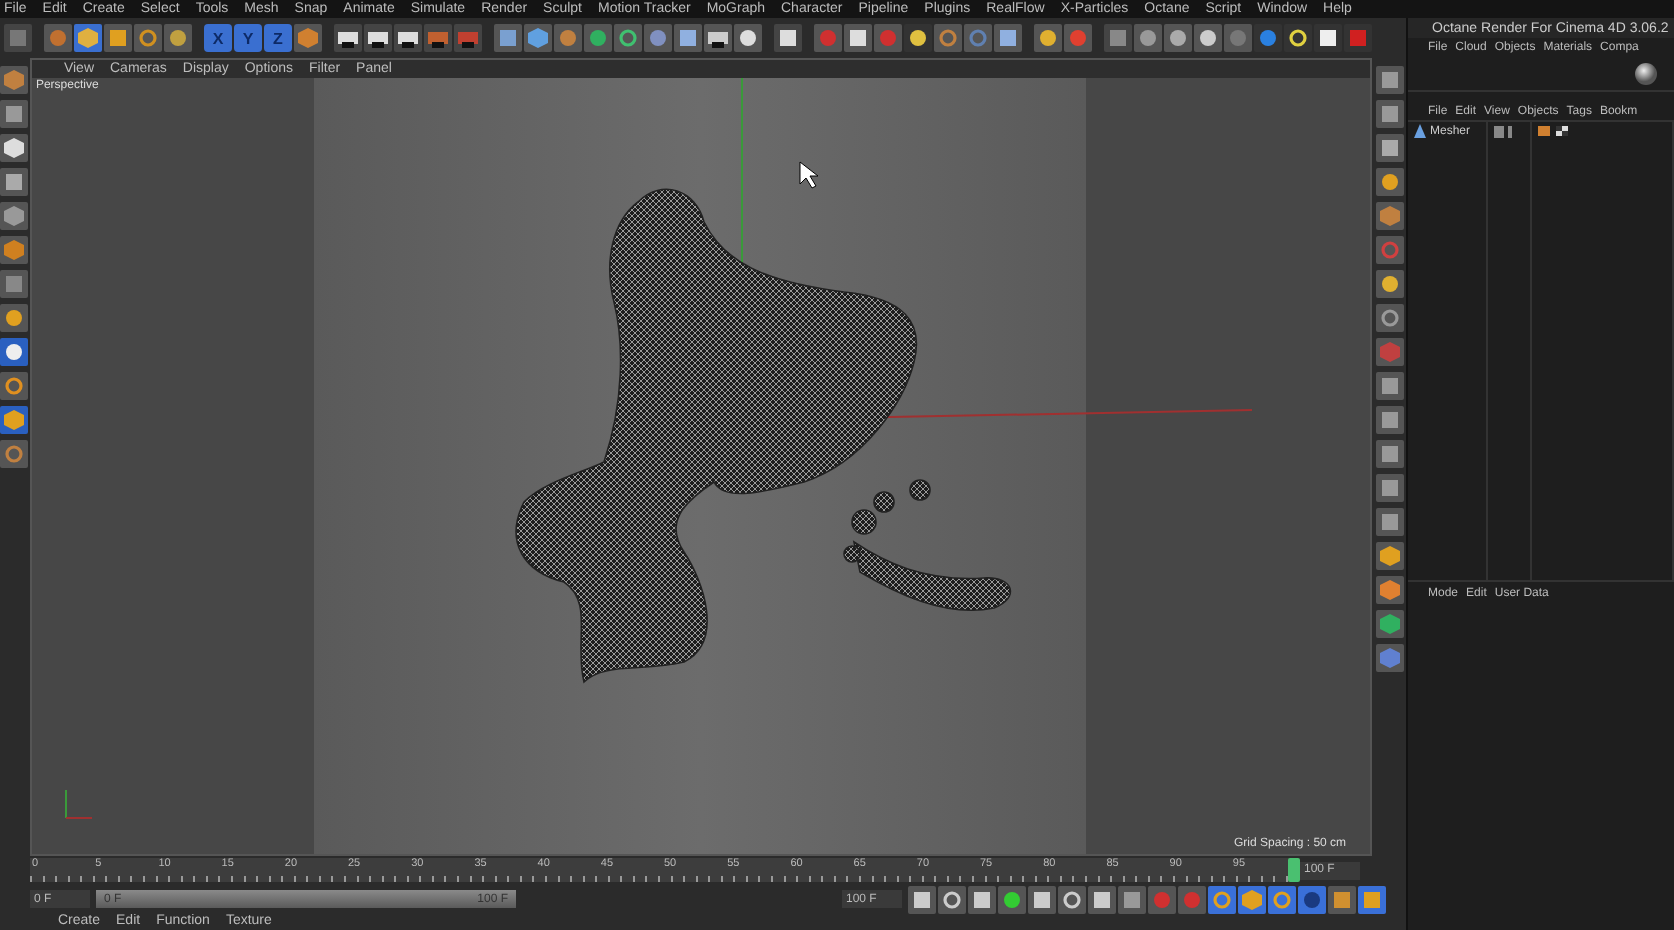 Image resolution: width=1674 pixels, height=930 pixels. I want to click on visibility-icon, so click(1506, 131).